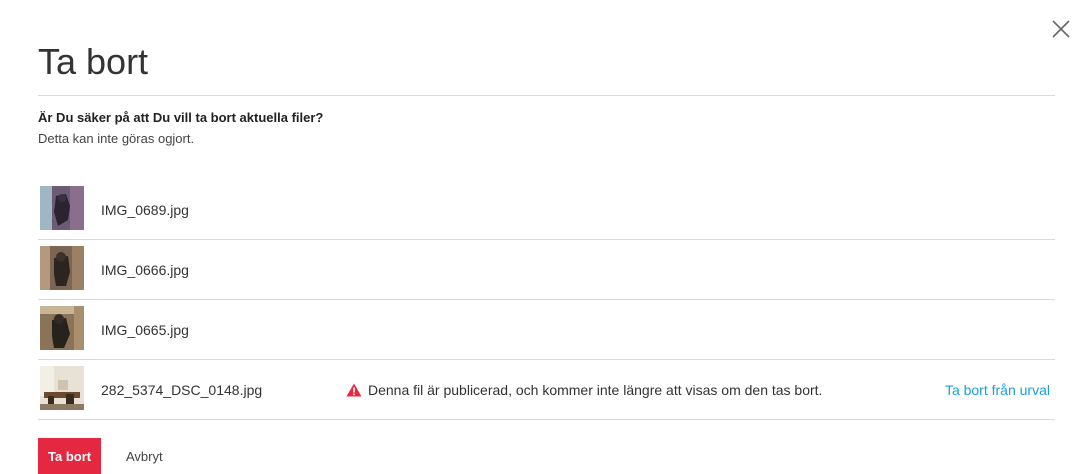  What do you see at coordinates (997, 390) in the screenshot?
I see `remove-from-selection-link: Ta bort från urval` at bounding box center [997, 390].